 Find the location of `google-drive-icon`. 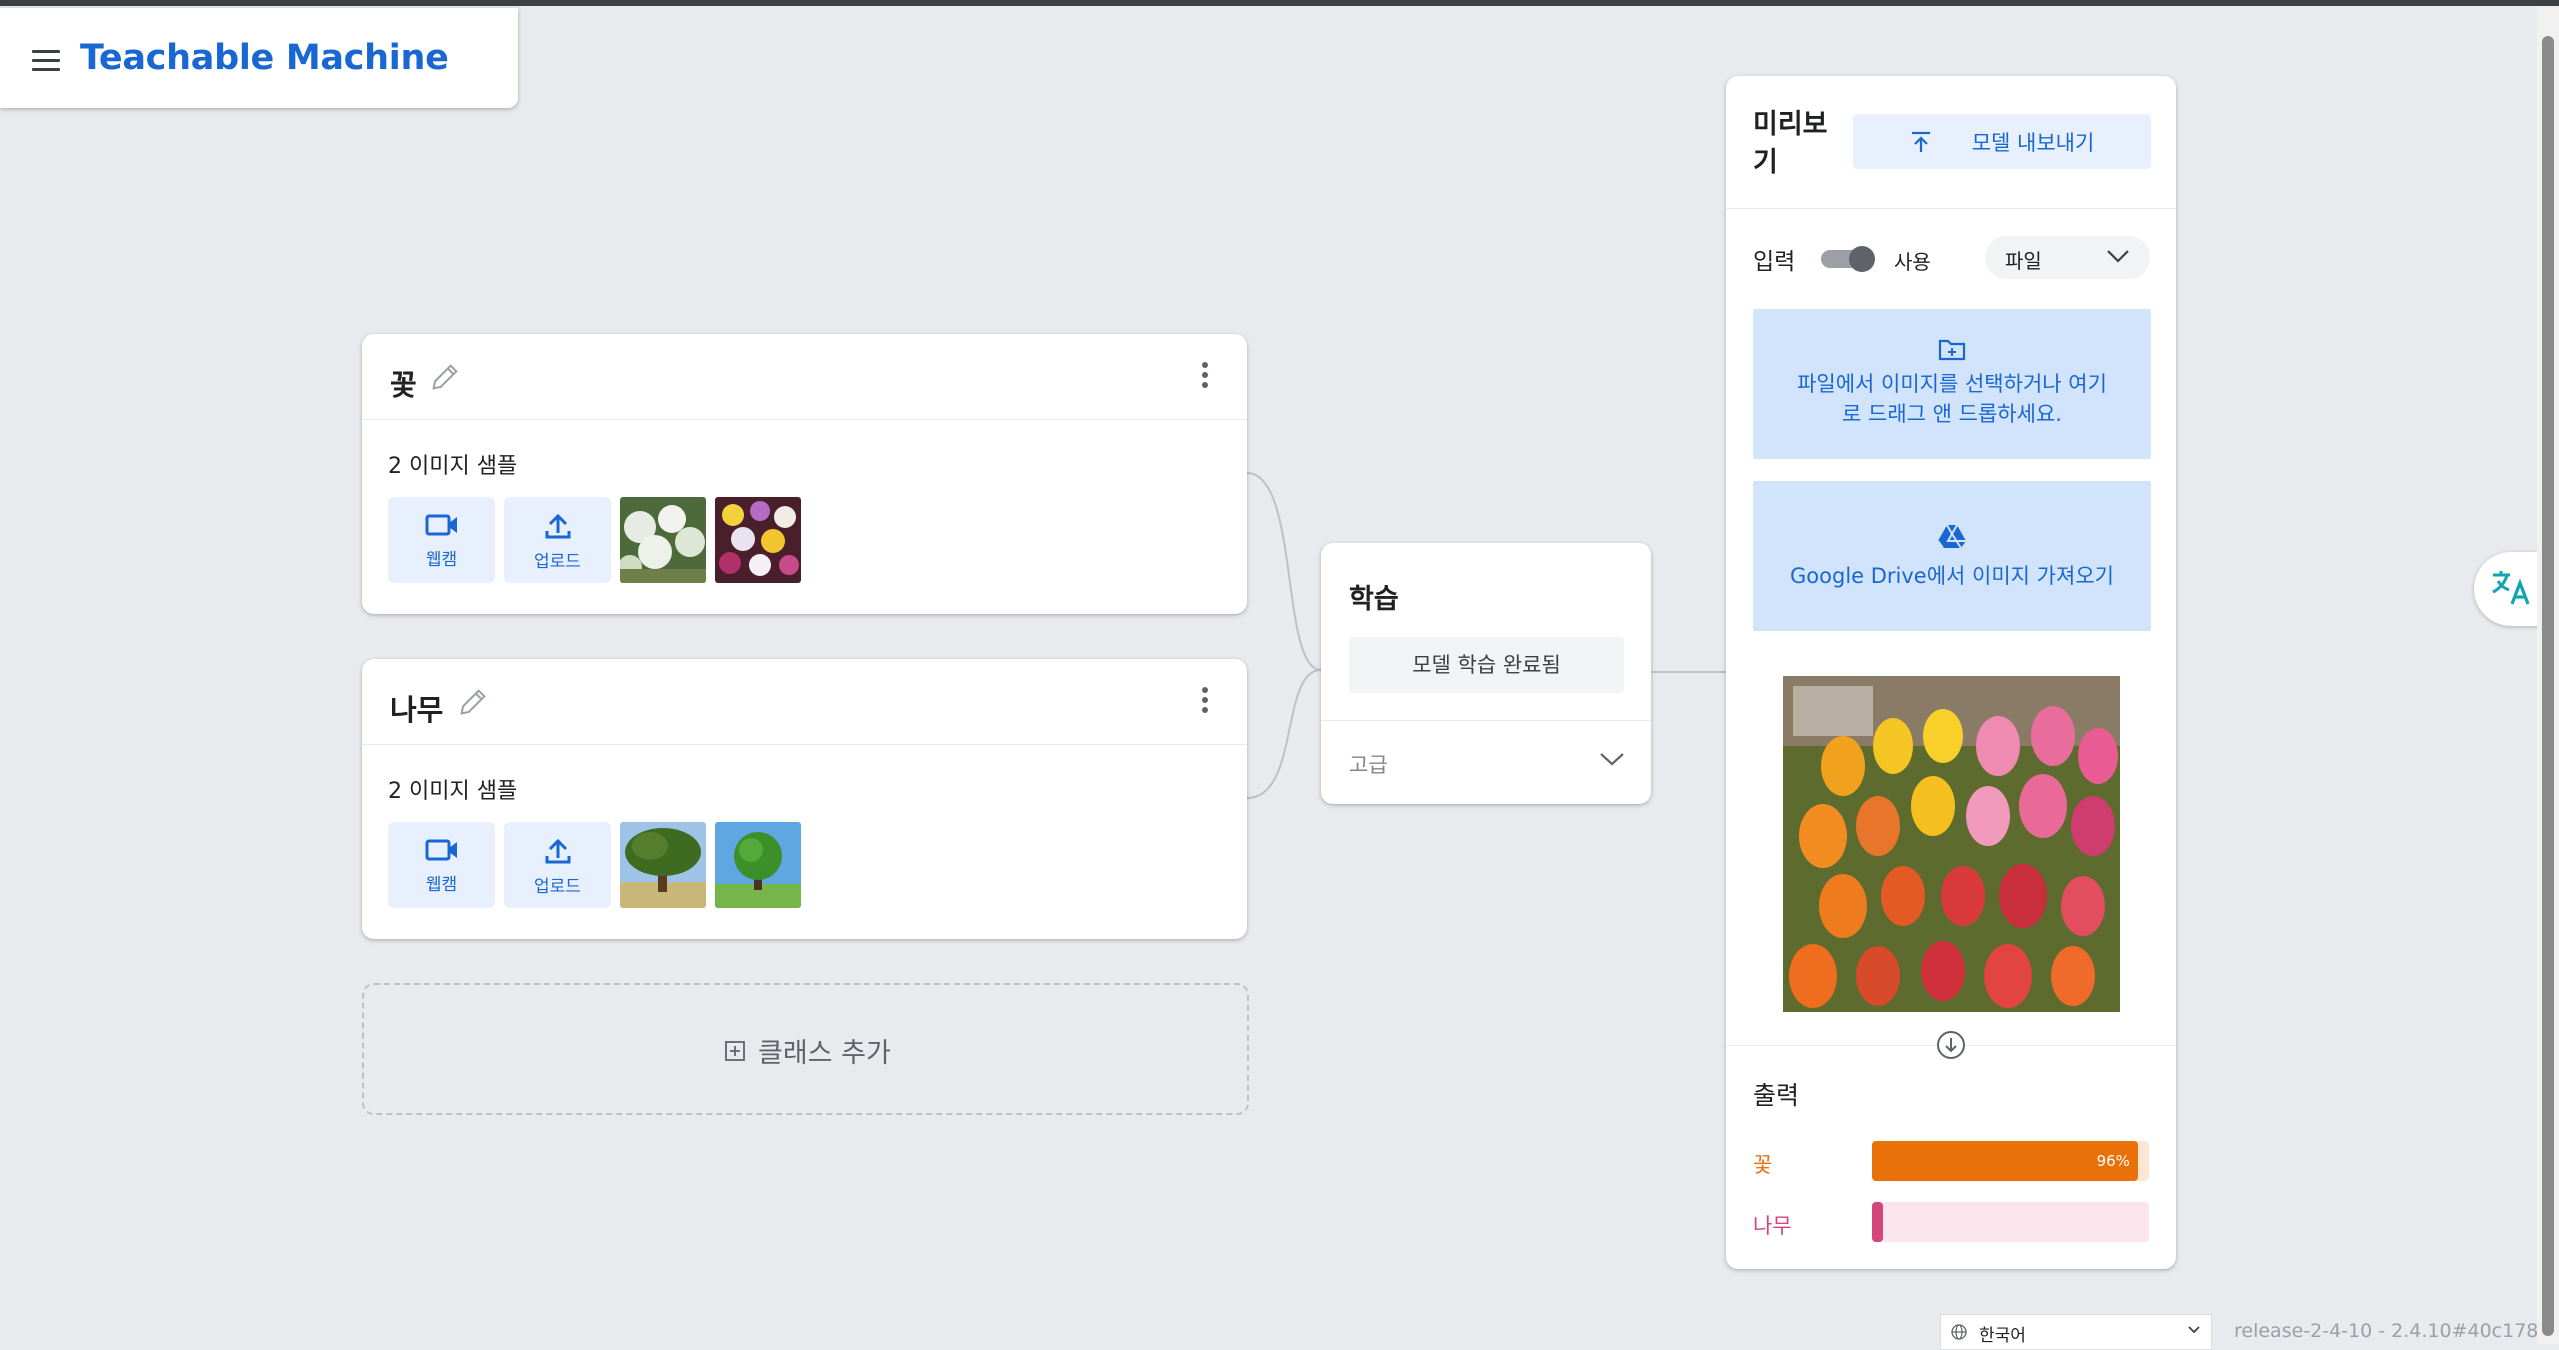

google-drive-icon is located at coordinates (1951, 536).